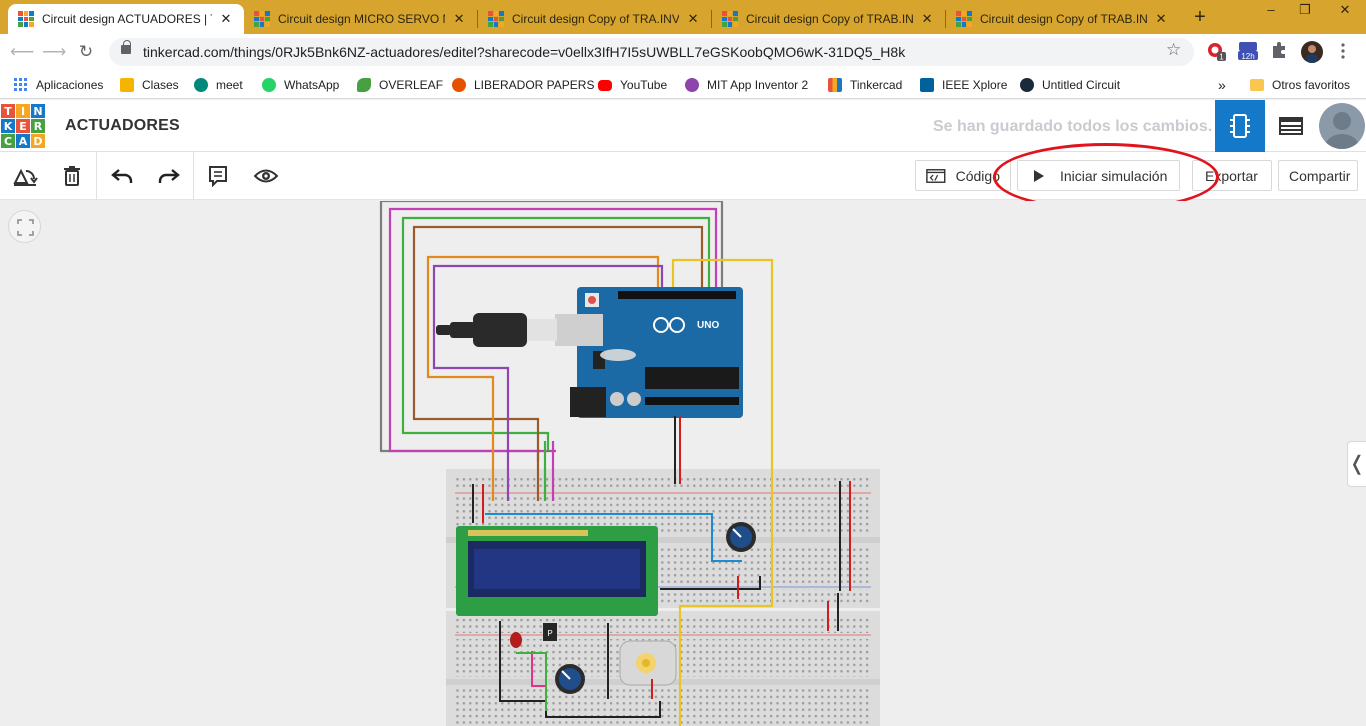 The width and height of the screenshot is (1366, 726). Describe the element at coordinates (1312, 52) in the screenshot. I see `profile-avatar` at that location.